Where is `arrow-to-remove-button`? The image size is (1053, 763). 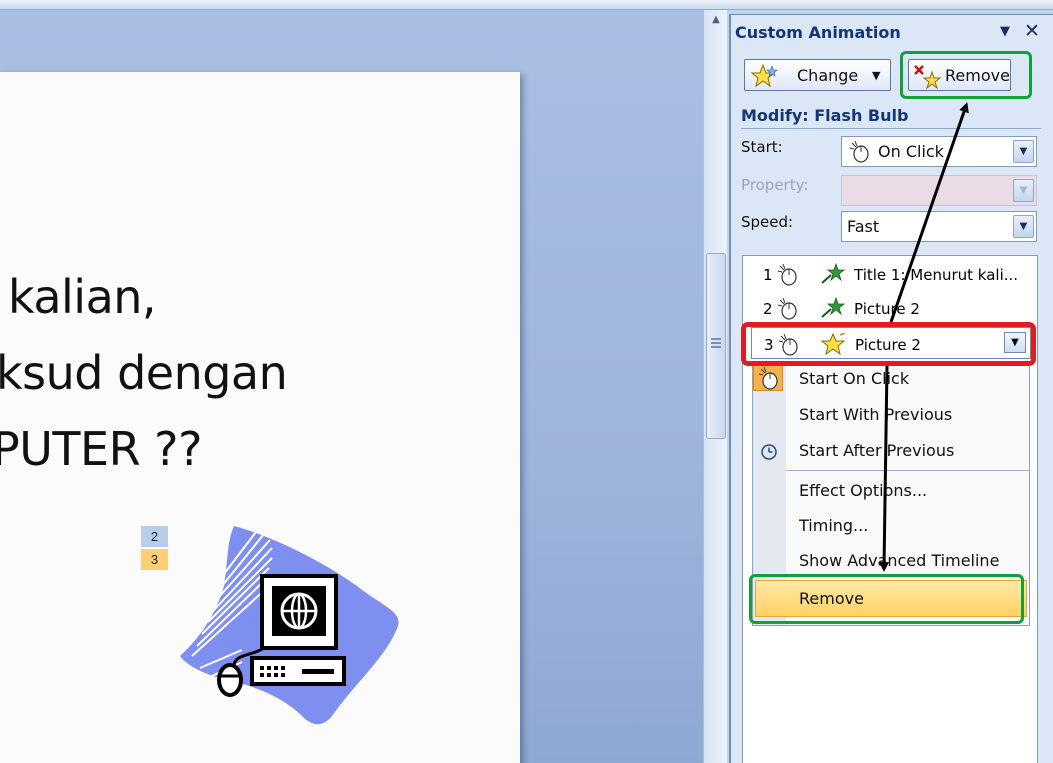
arrow-to-remove-button is located at coordinates (929, 212).